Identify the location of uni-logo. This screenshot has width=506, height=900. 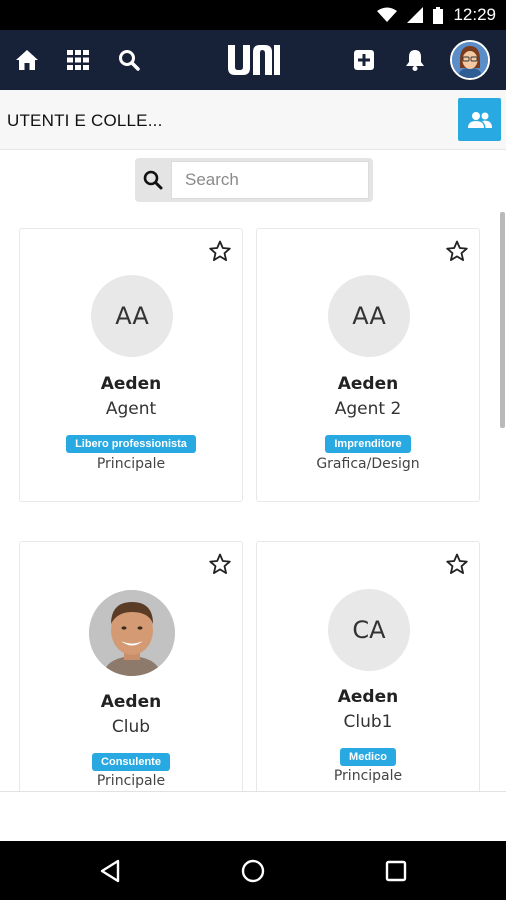
(254, 60).